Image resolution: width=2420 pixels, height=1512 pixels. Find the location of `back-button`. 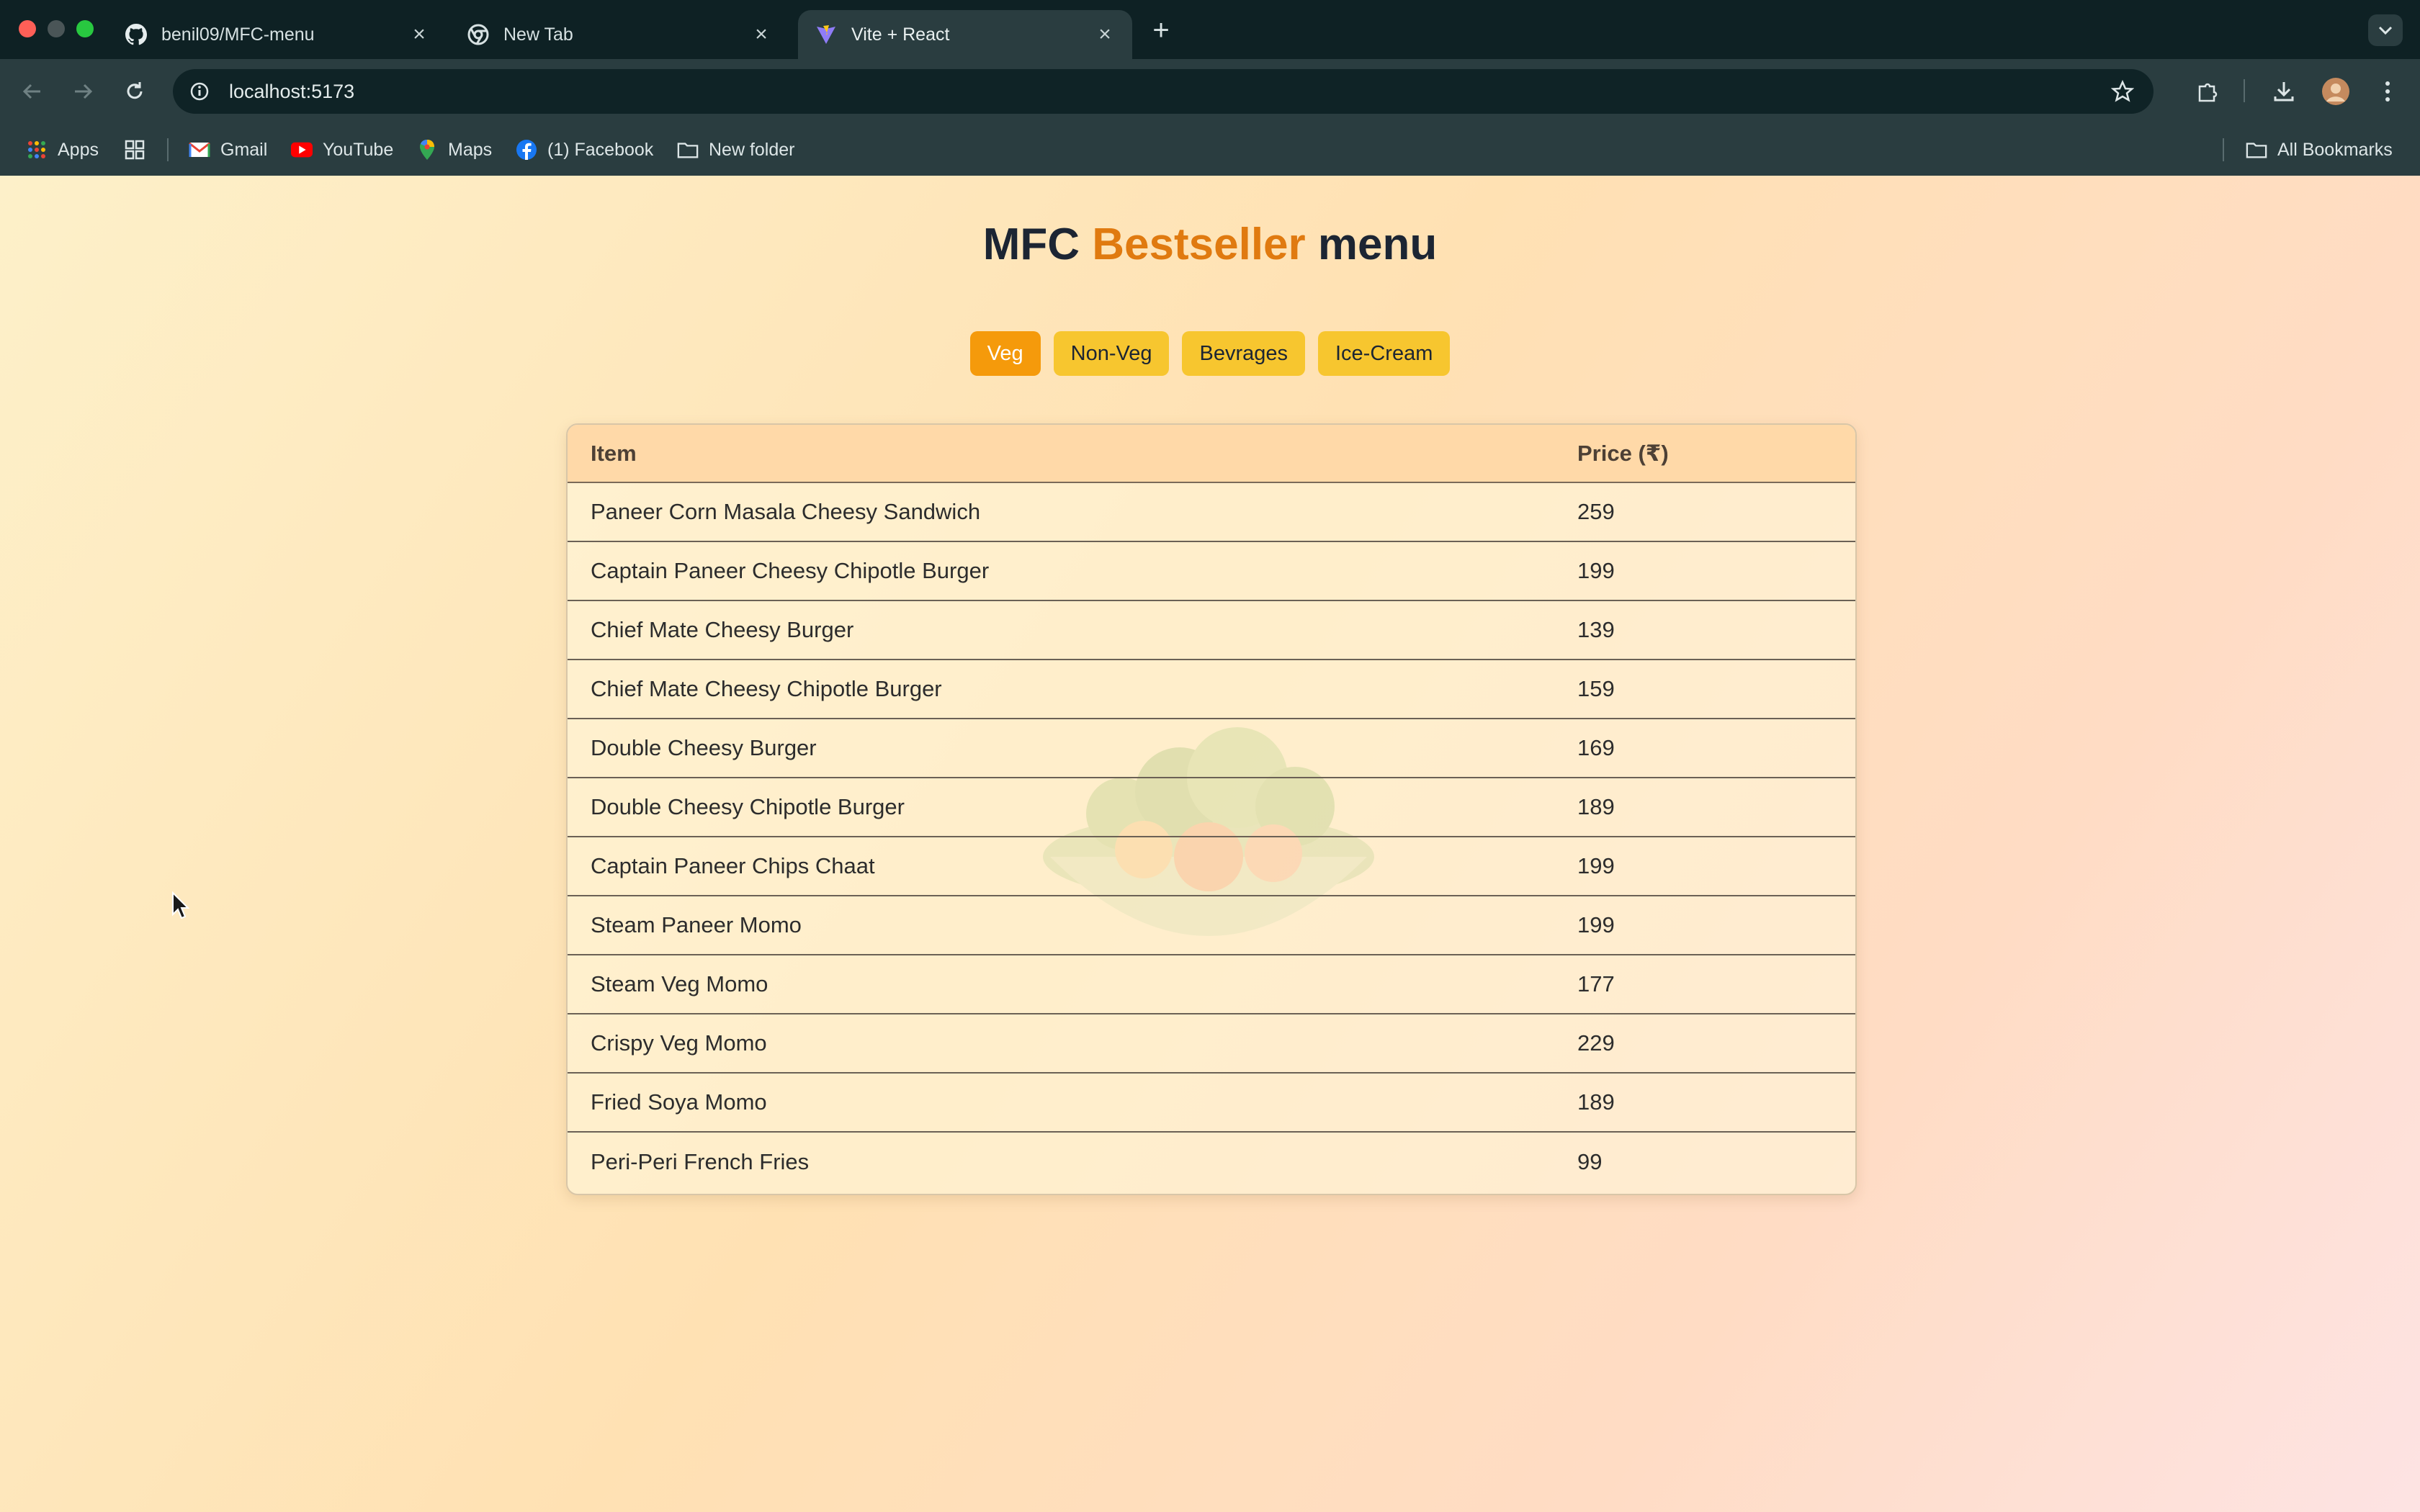

back-button is located at coordinates (32, 91).